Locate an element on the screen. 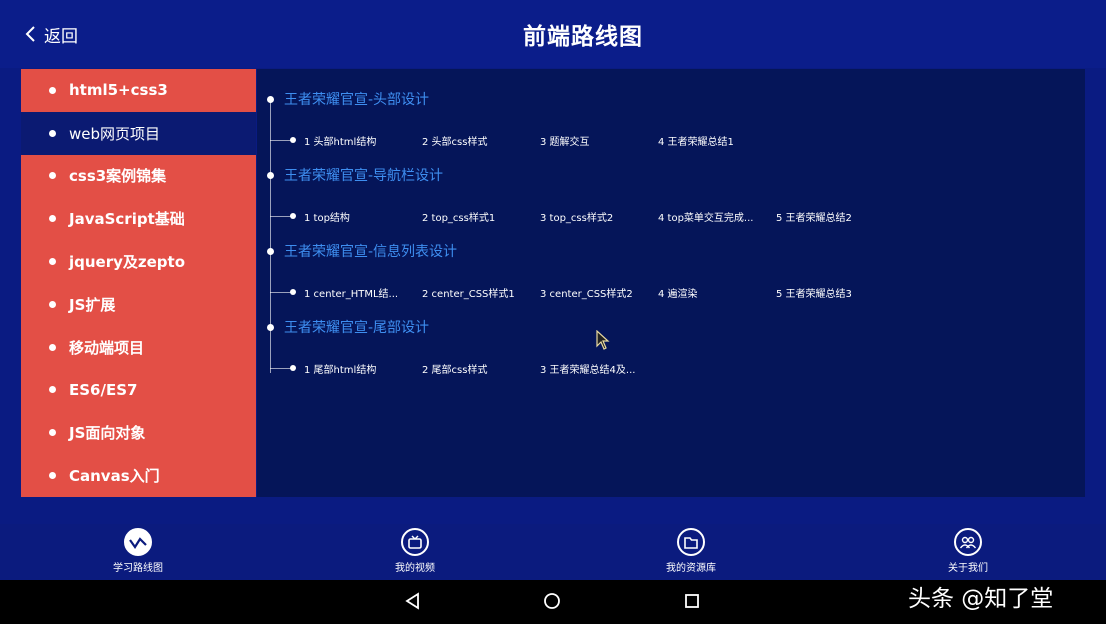 The width and height of the screenshot is (1106, 624). people-icon is located at coordinates (968, 542).